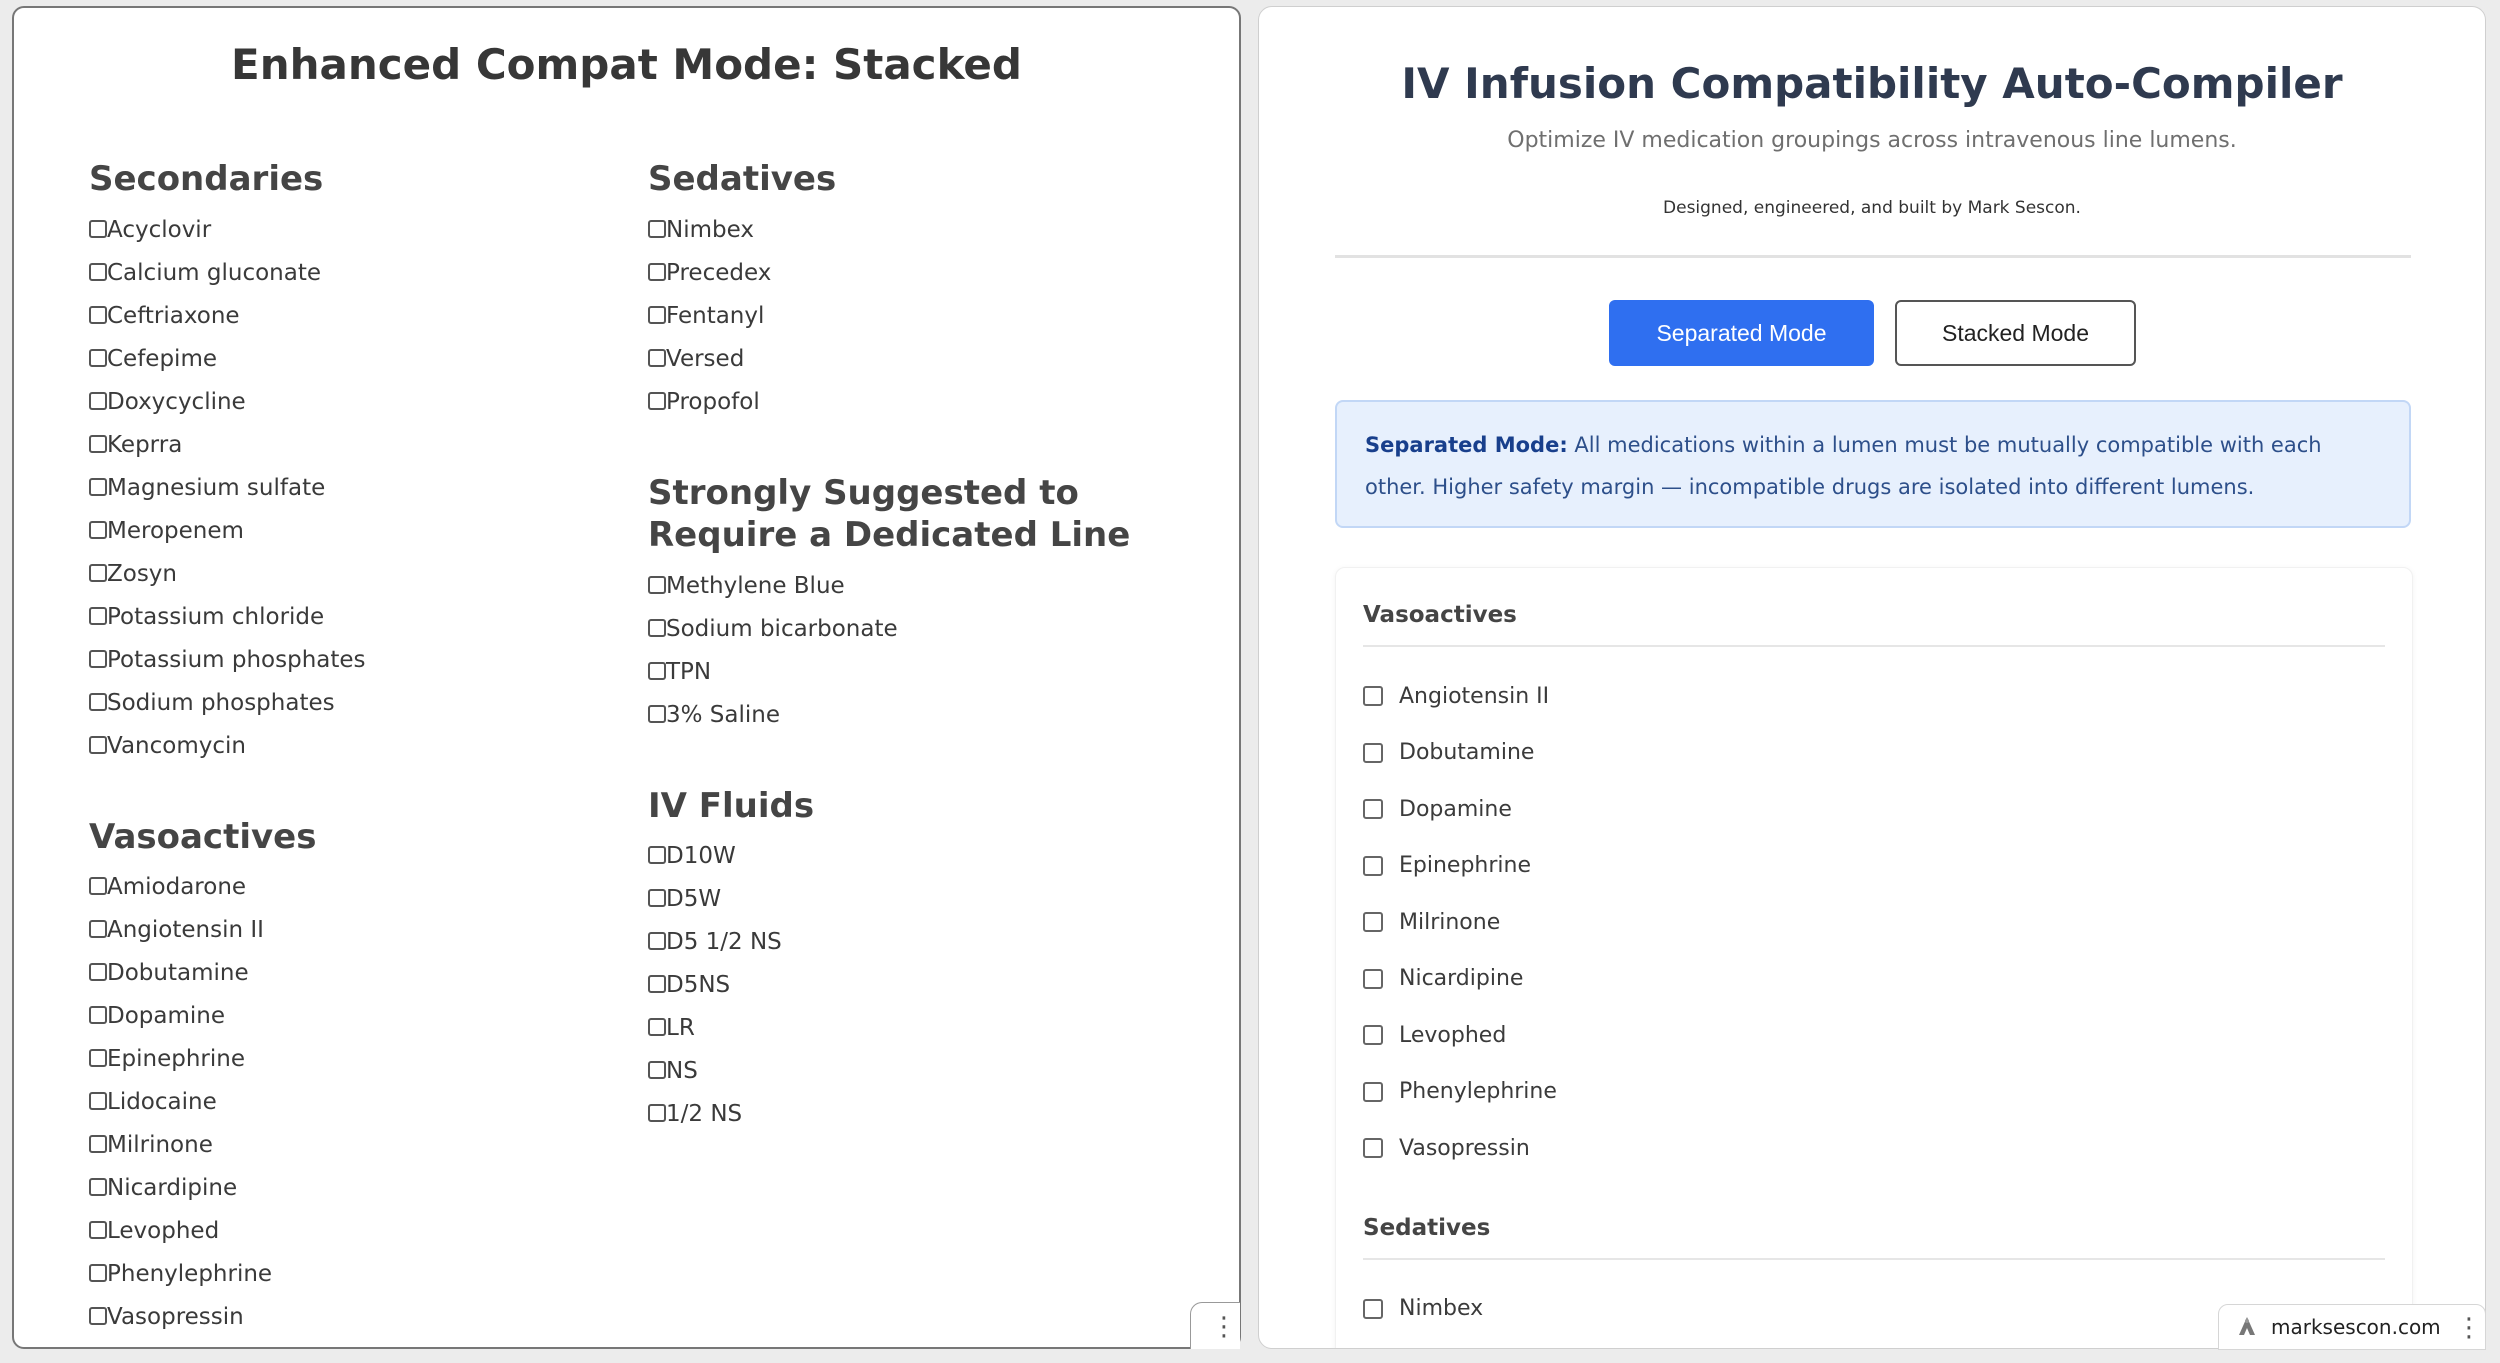 Image resolution: width=2500 pixels, height=1363 pixels. I want to click on medication-option: Keprra, so click(359, 453).